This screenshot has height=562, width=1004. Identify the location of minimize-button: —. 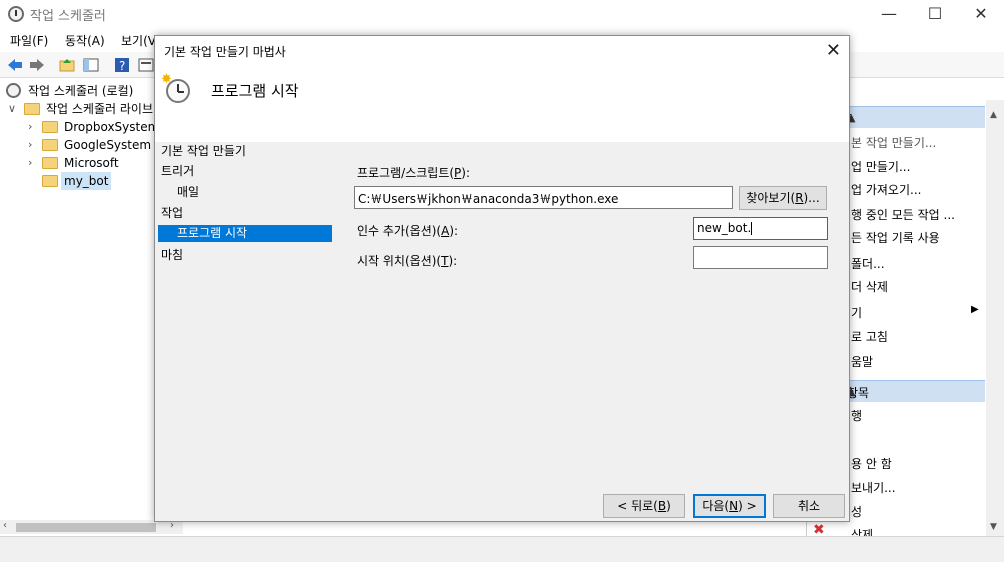
(889, 15).